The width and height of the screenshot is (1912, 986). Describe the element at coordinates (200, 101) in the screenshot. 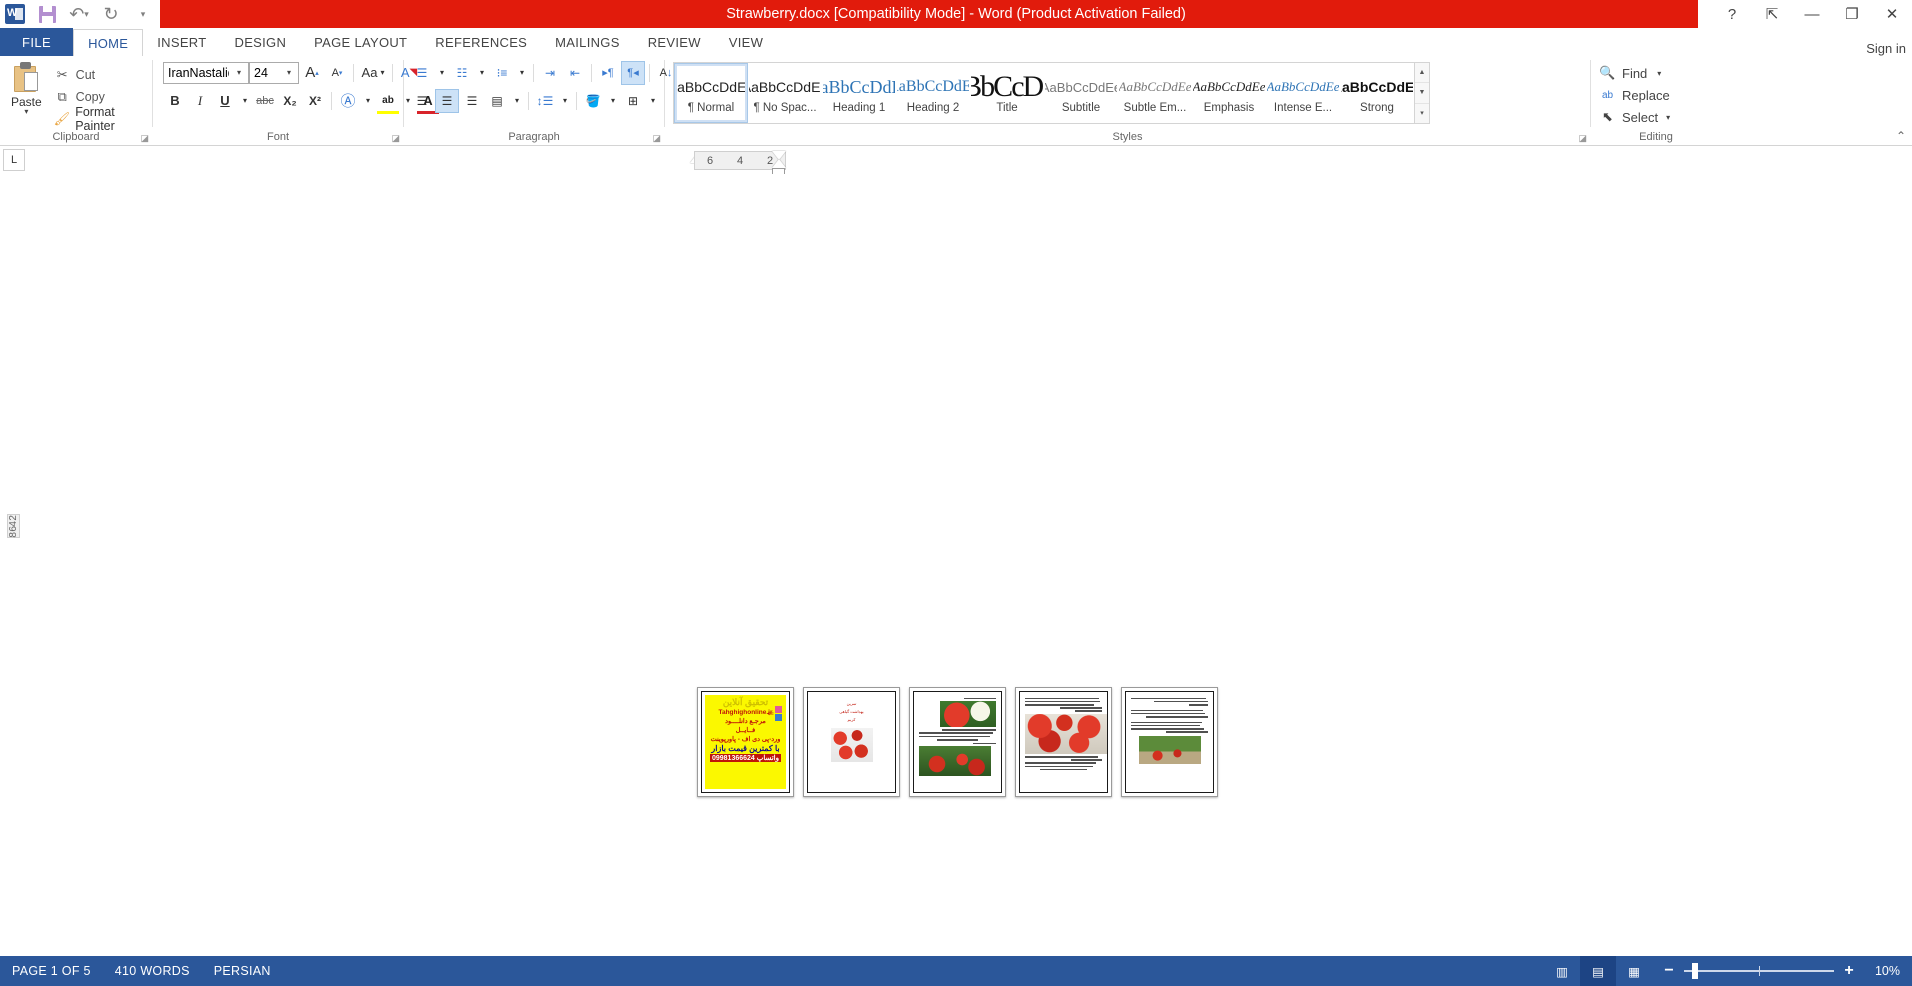

I see `italic-button: I` at that location.